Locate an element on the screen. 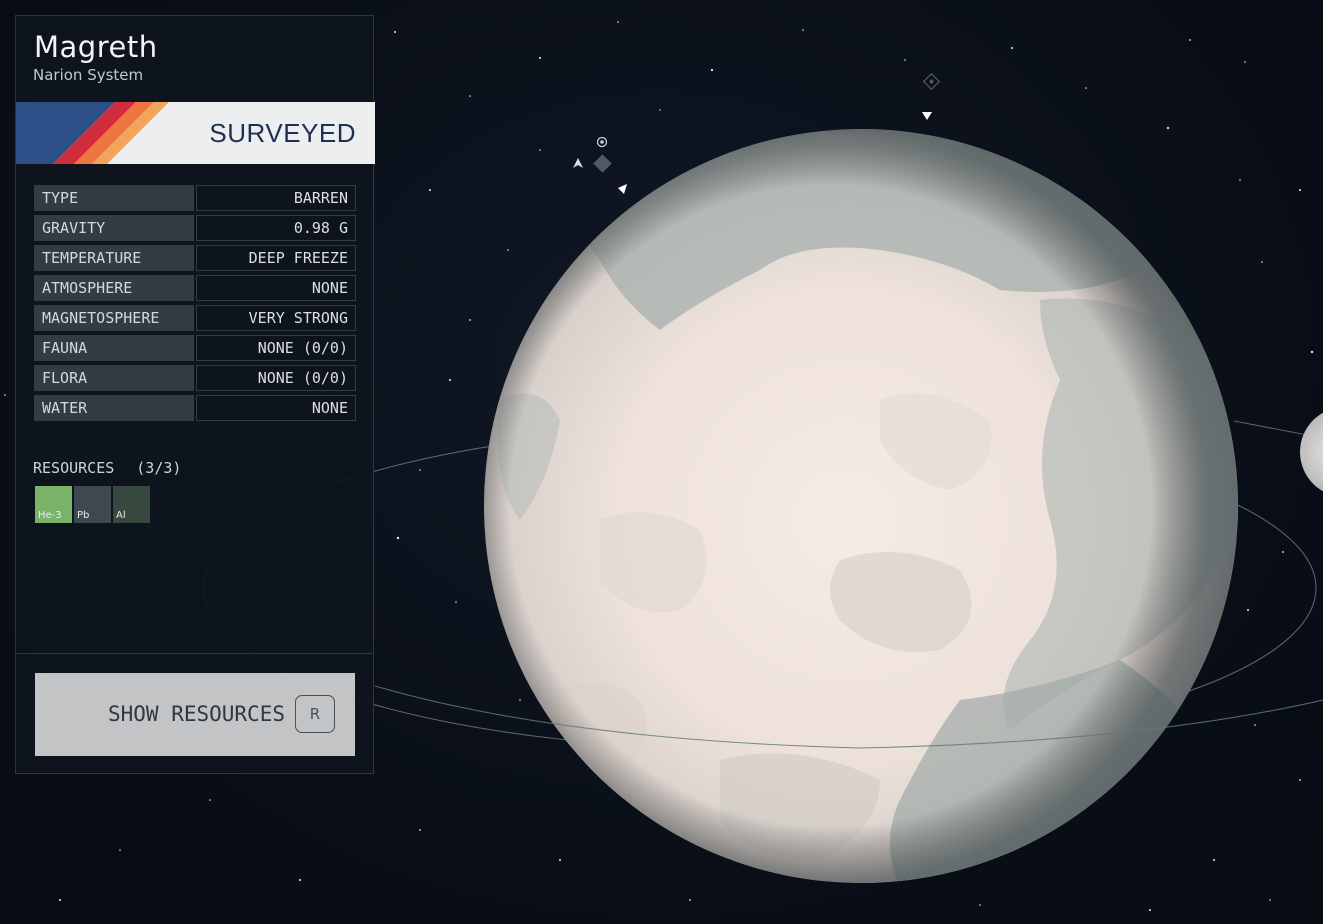  resource-symbol: Pb is located at coordinates (83, 515).